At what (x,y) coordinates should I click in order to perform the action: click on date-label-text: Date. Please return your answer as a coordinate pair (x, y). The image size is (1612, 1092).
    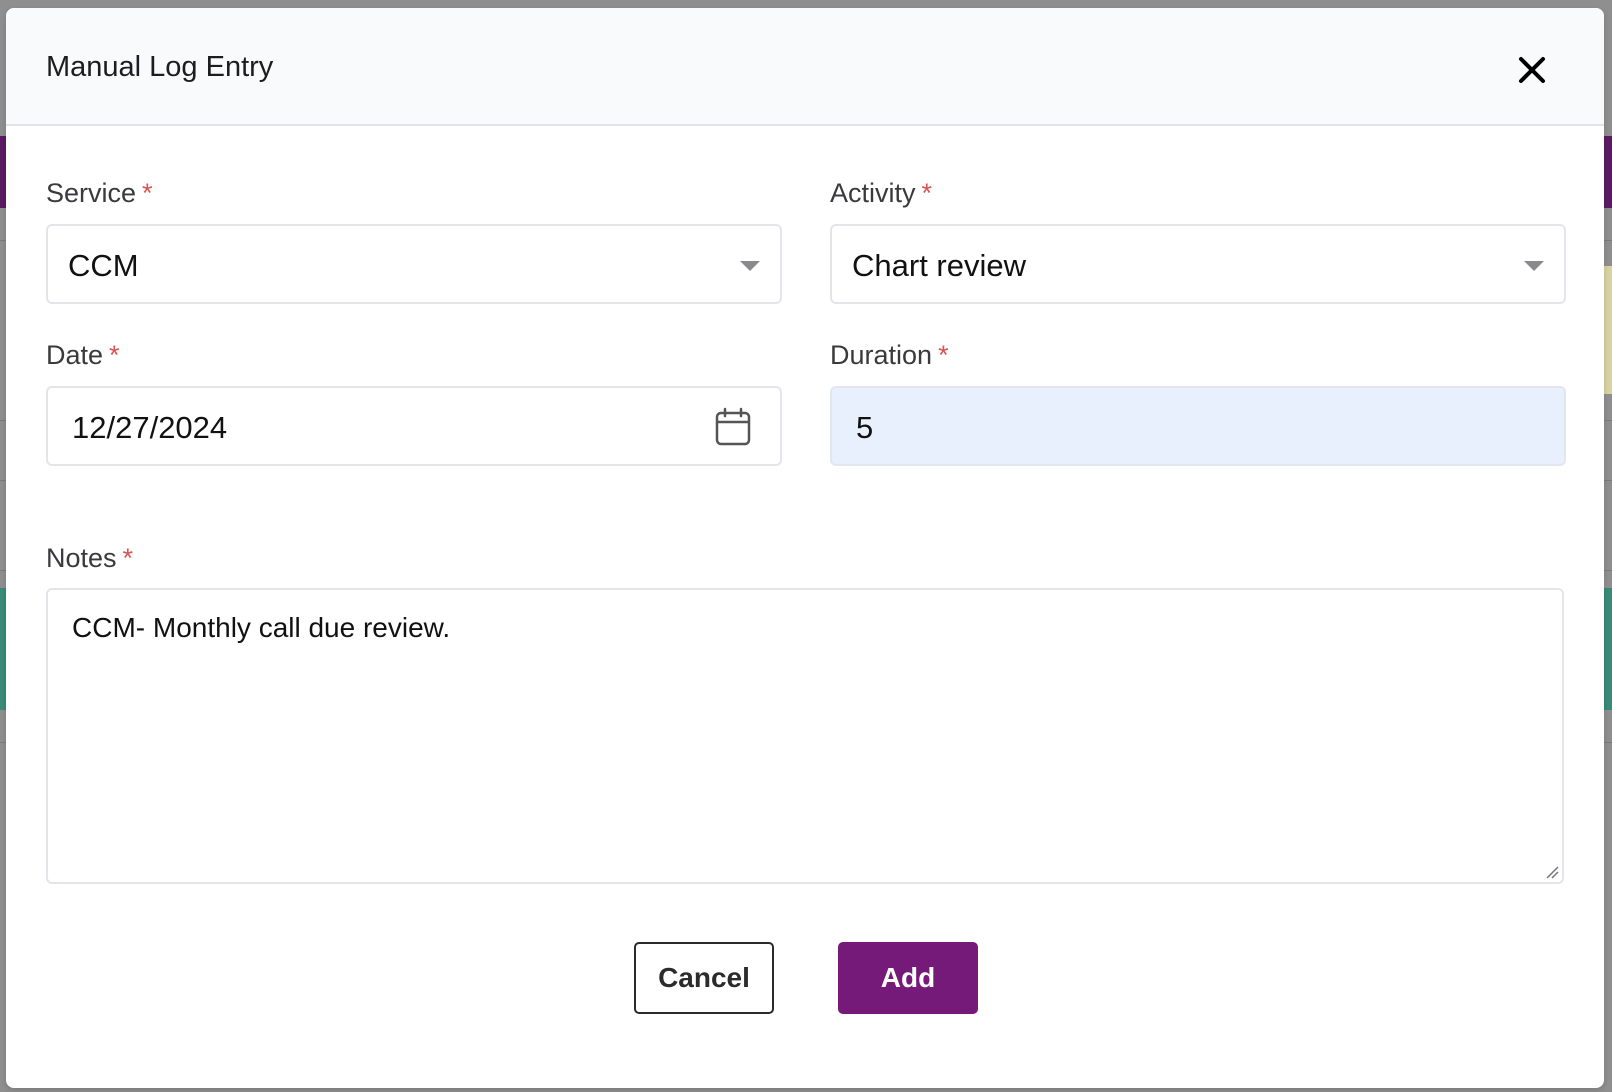
    Looking at the image, I should click on (75, 355).